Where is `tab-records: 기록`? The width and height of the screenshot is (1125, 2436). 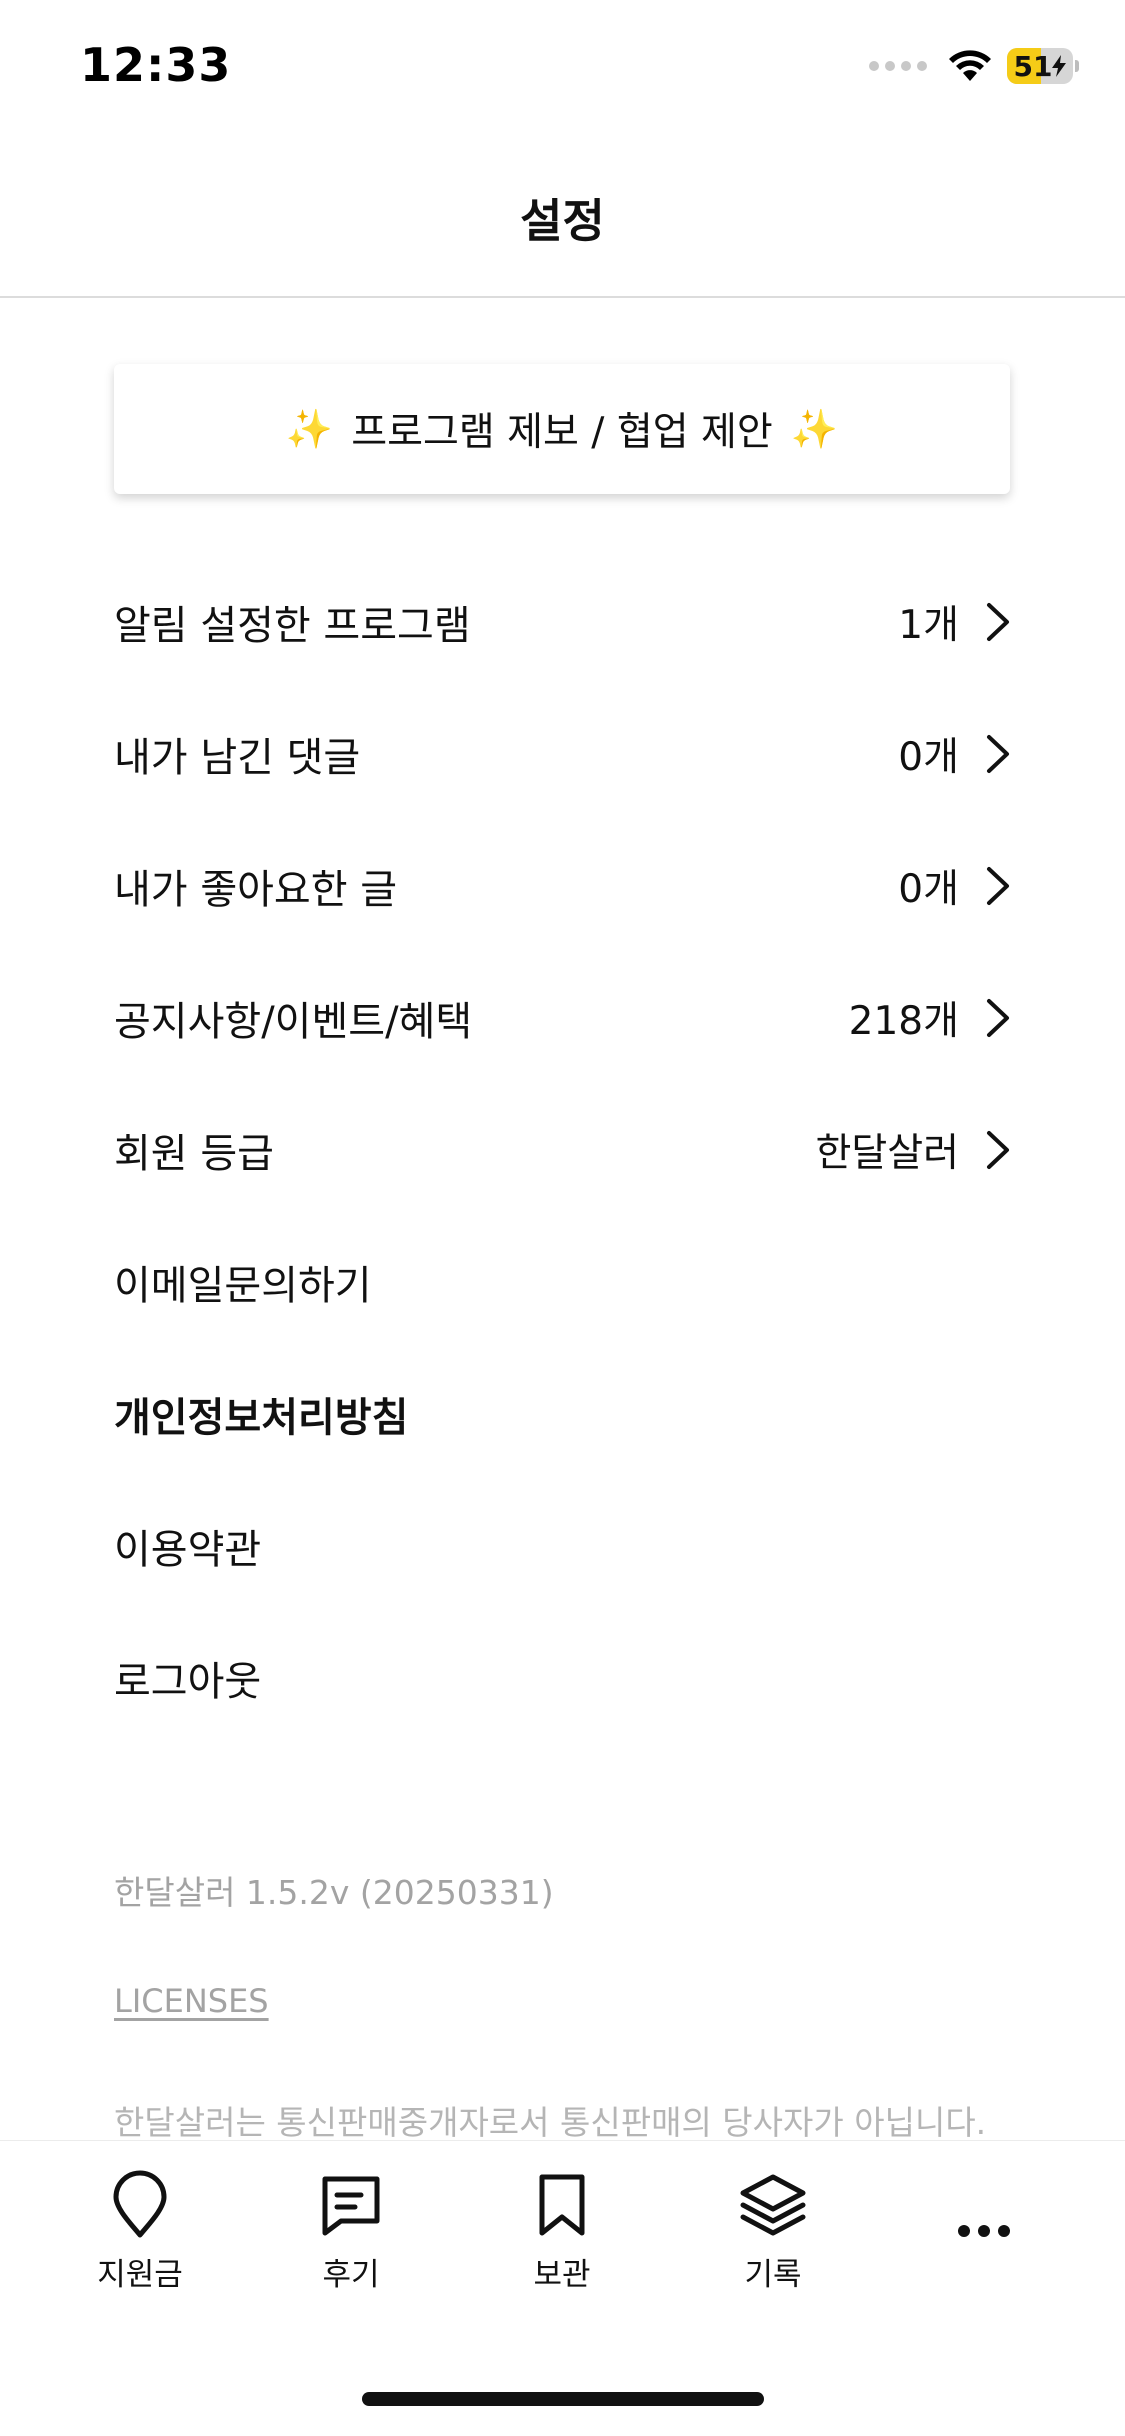
tab-records: 기록 is located at coordinates (773, 2231).